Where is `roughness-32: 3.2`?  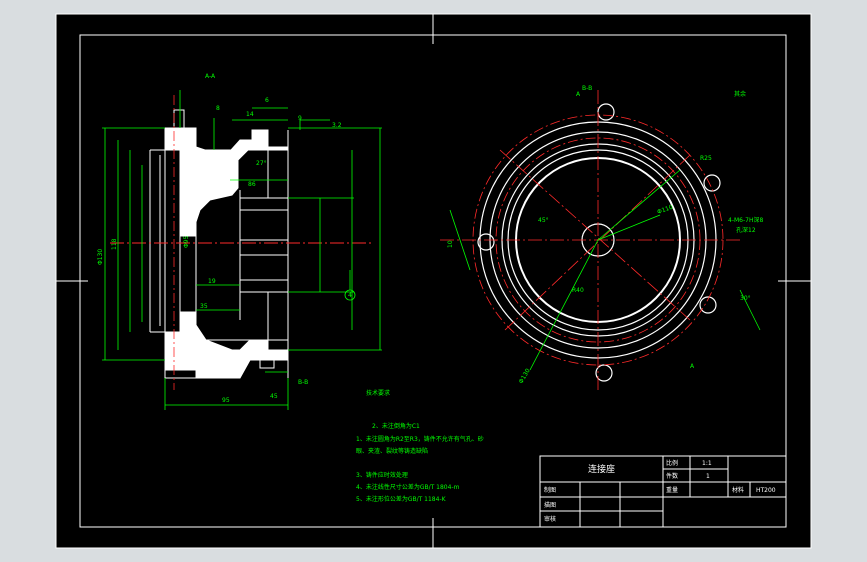 roughness-32: 3.2 is located at coordinates (337, 125).